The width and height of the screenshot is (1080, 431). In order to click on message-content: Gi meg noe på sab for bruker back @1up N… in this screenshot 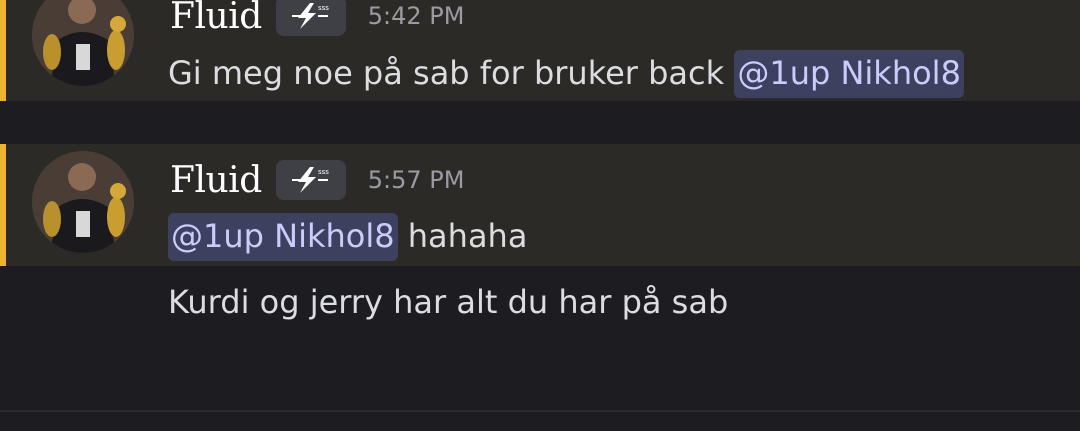, I will do `click(566, 73)`.